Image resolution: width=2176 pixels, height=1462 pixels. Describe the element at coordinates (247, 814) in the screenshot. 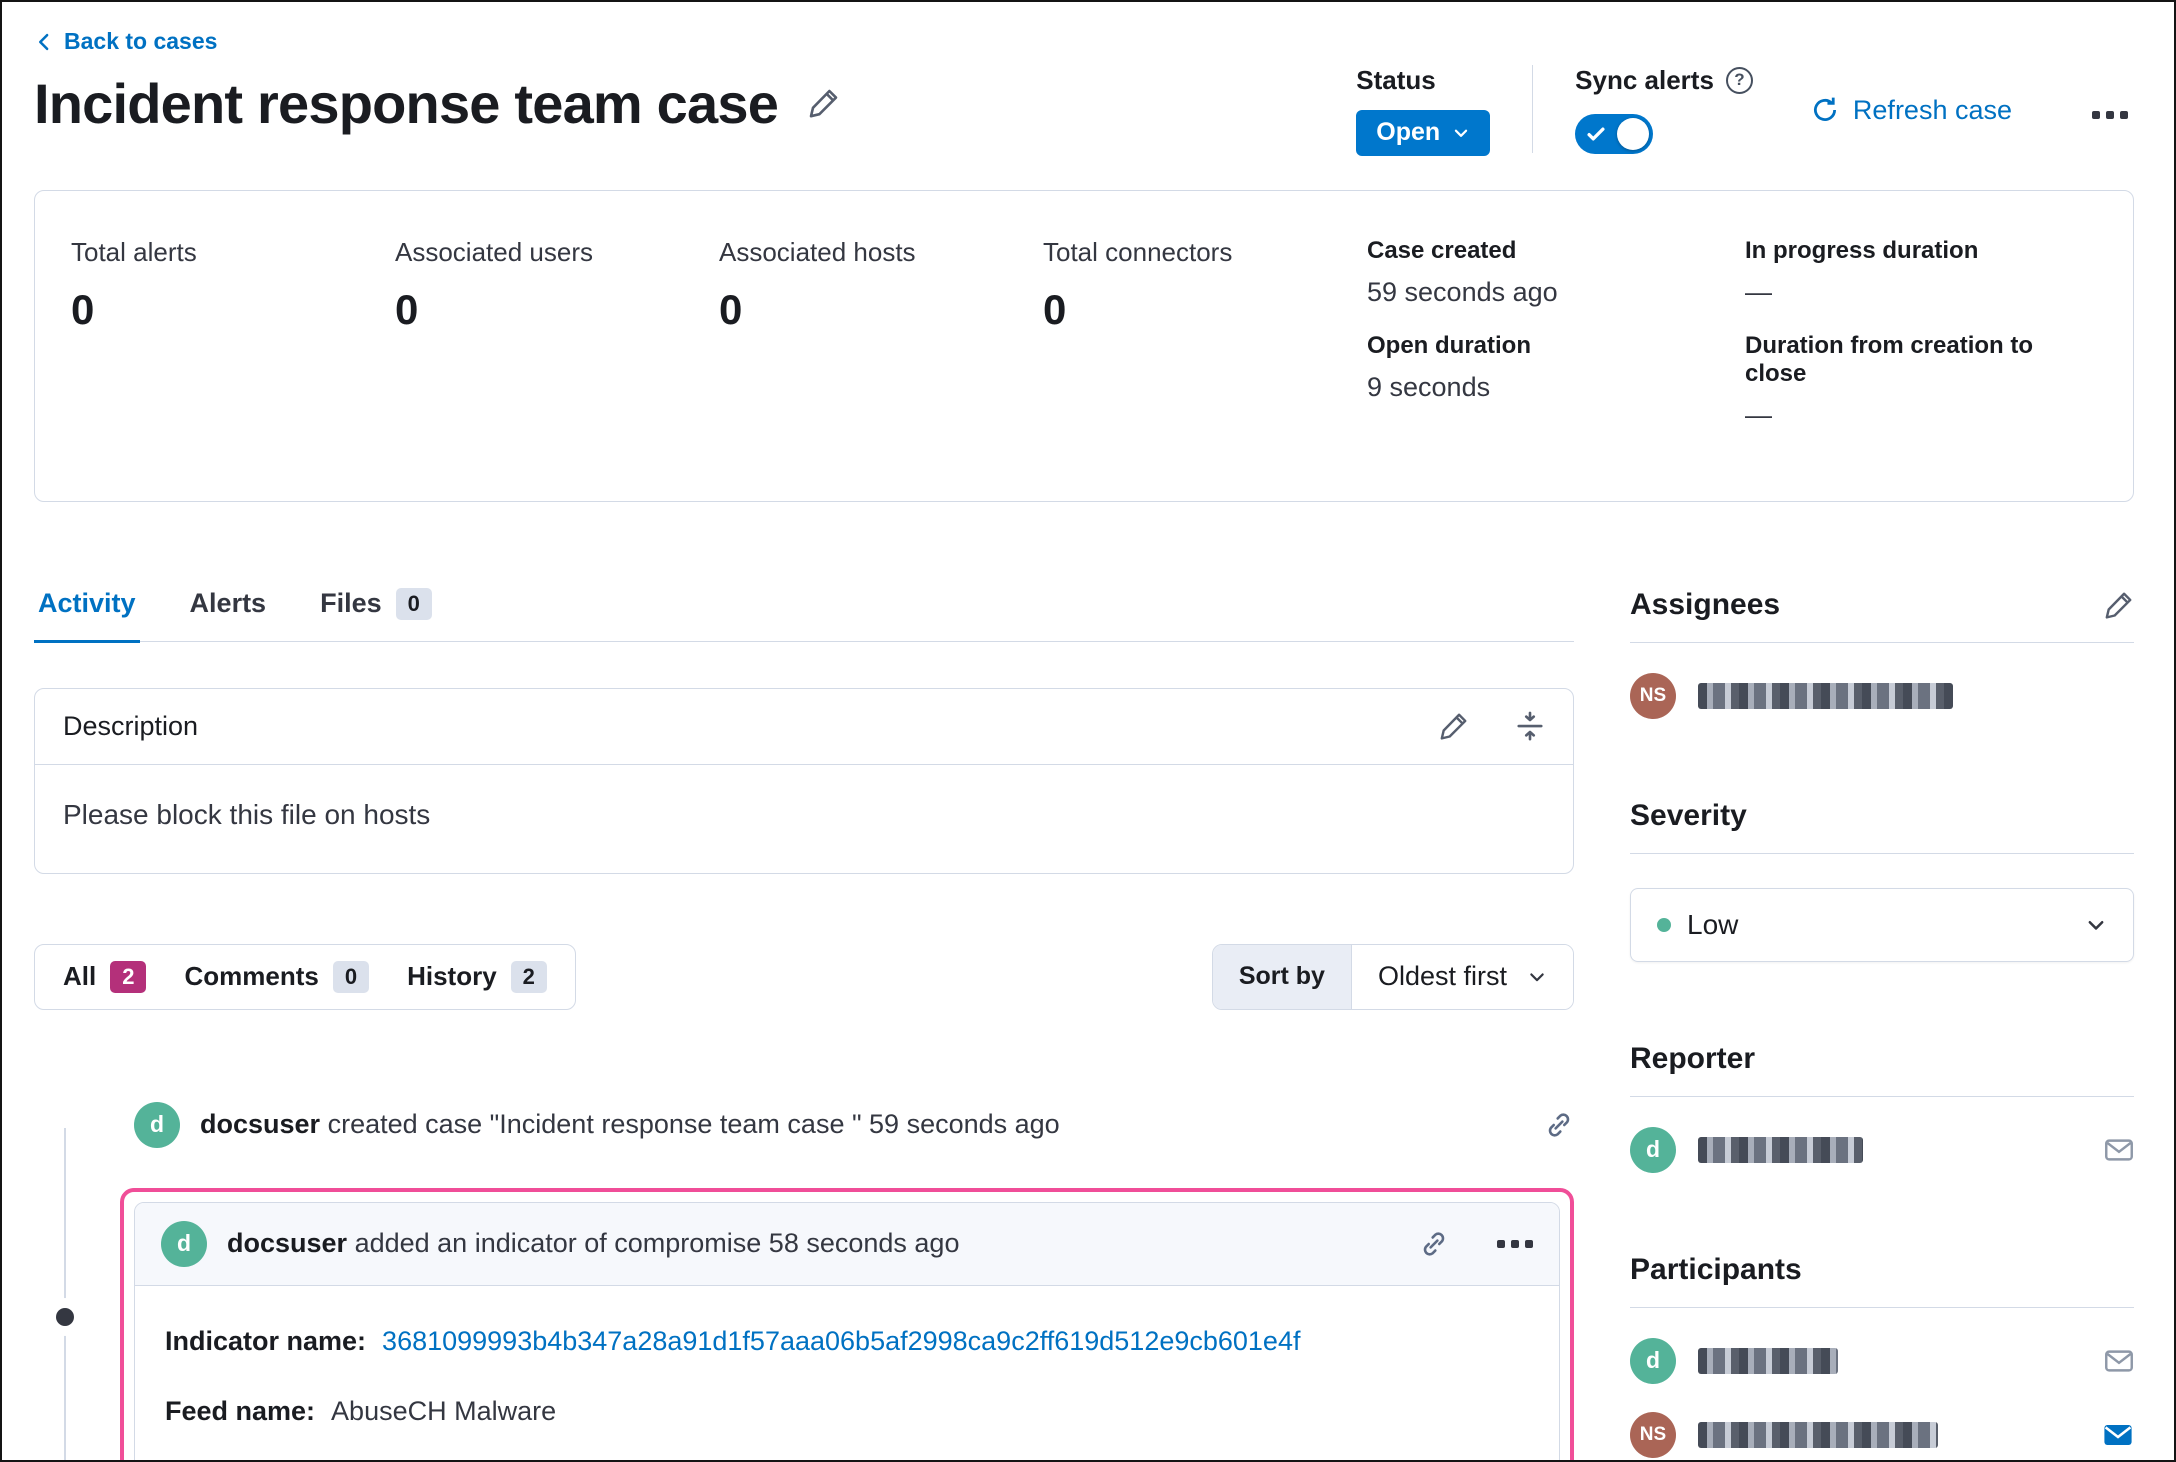

I see `description-body: Please block this file on hosts` at that location.